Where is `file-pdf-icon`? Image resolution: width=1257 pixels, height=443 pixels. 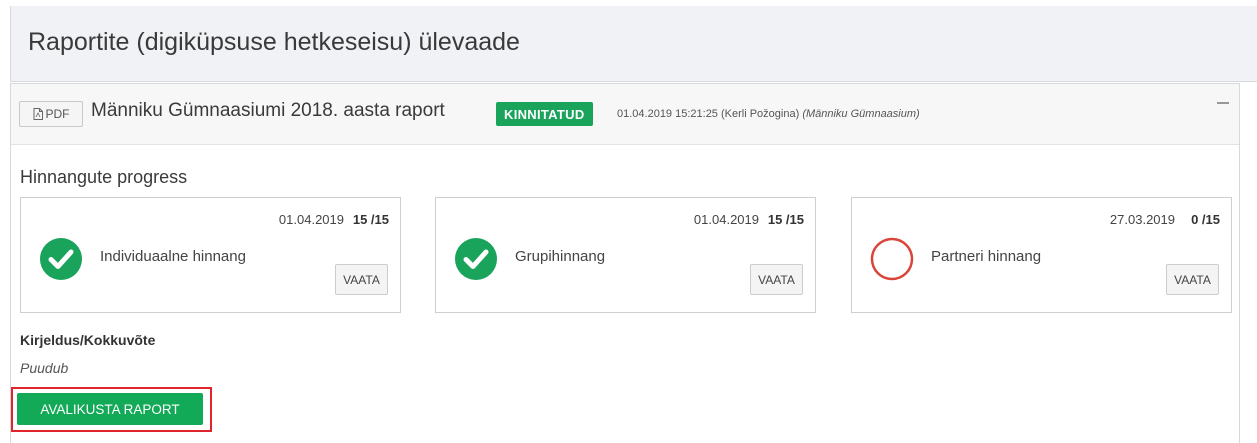
file-pdf-icon is located at coordinates (38, 114).